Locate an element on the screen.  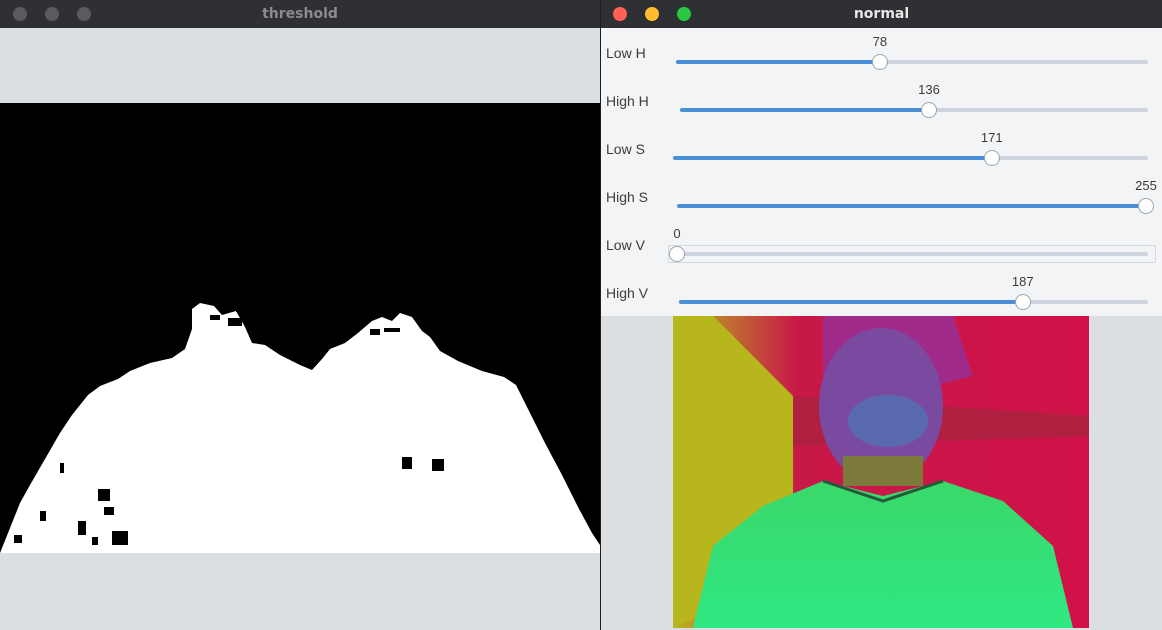
trackbar-value: 171 is located at coordinates (991, 137).